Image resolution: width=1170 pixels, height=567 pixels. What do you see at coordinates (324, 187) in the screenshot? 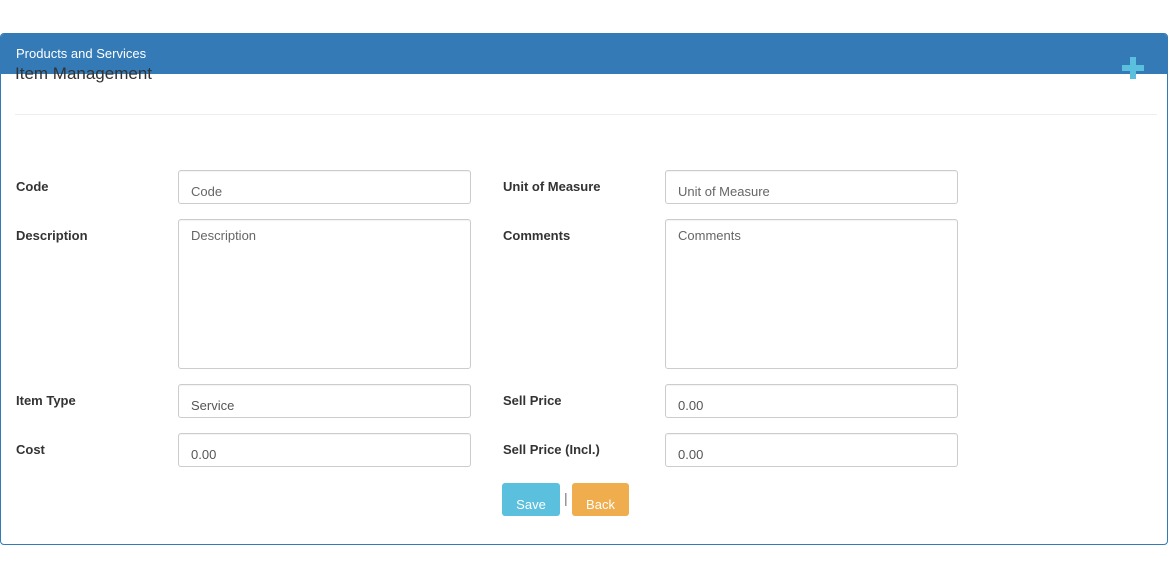
I see `code-input` at bounding box center [324, 187].